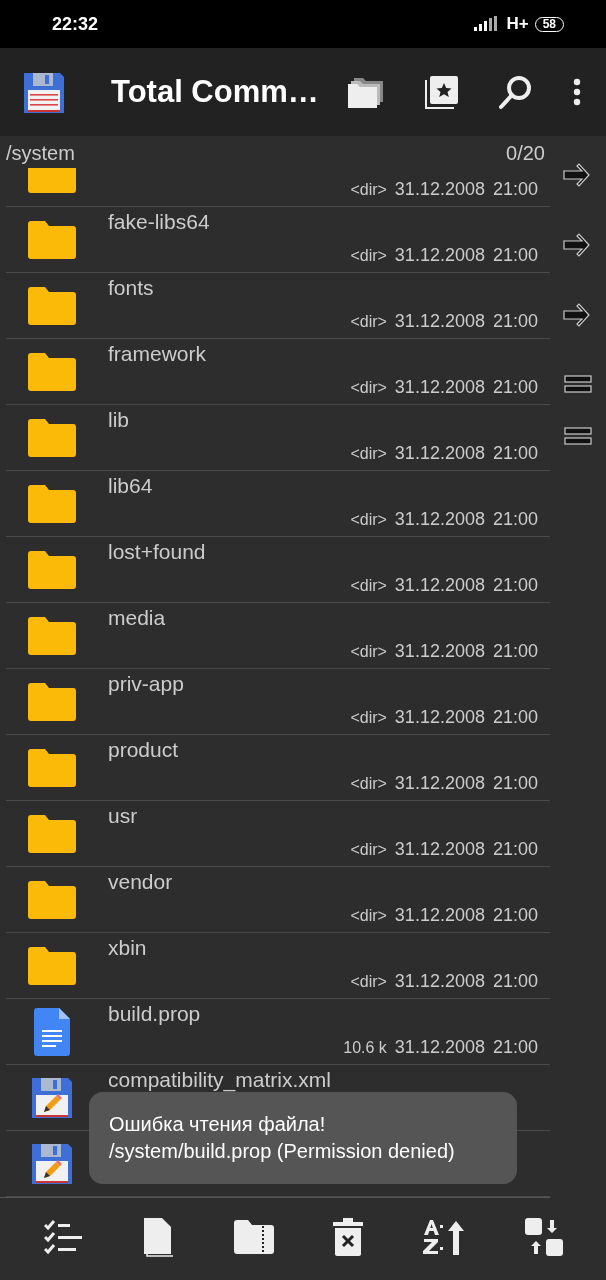 This screenshot has height=1280, width=606. What do you see at coordinates (365, 1048) in the screenshot?
I see `file-size: 10.6 k` at bounding box center [365, 1048].